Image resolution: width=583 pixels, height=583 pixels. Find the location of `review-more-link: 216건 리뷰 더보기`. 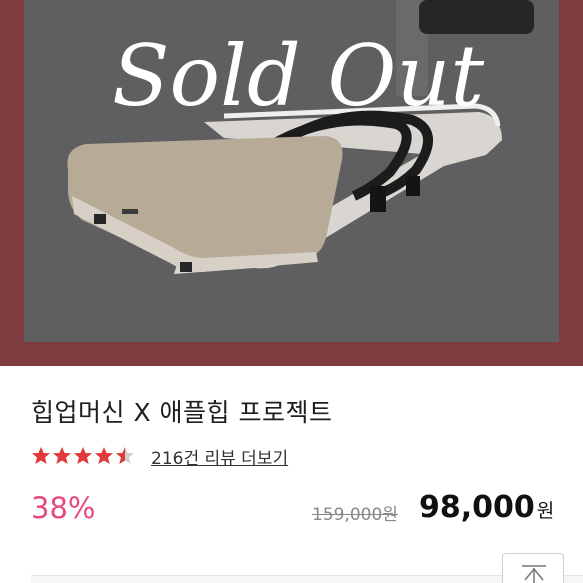

review-more-link: 216건 리뷰 더보기 is located at coordinates (219, 456).